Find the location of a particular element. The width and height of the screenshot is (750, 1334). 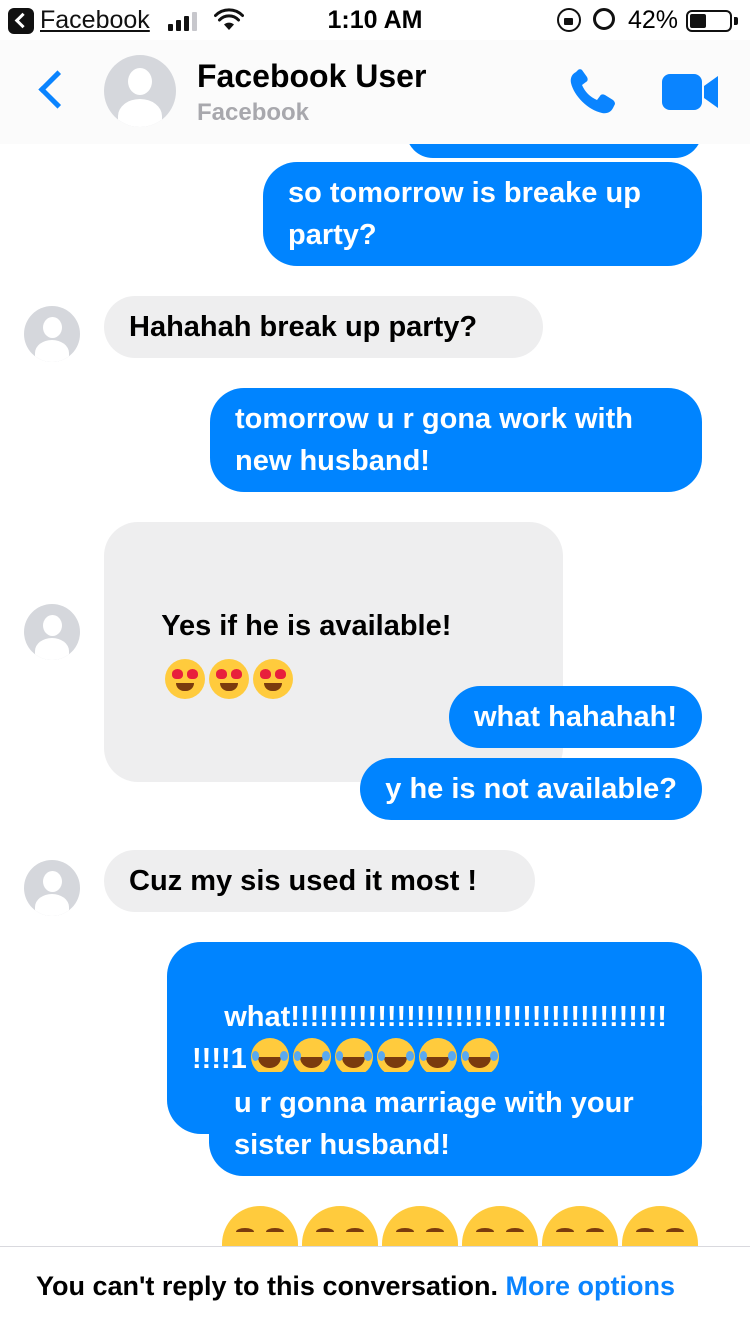

contact-name: Facebook User is located at coordinates (311, 76).